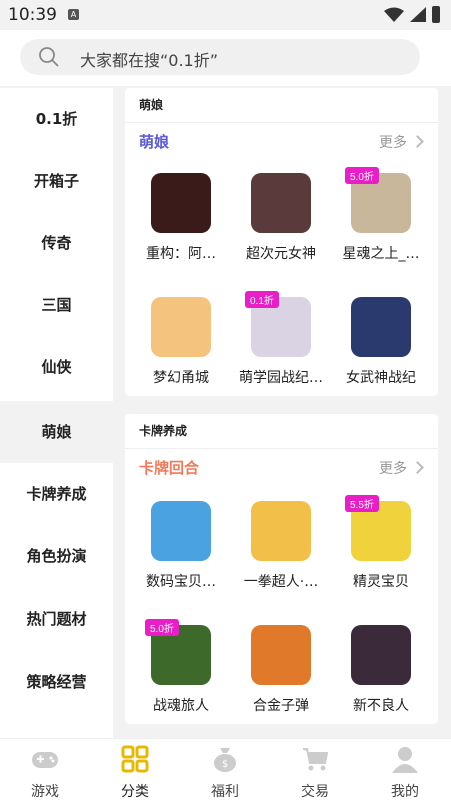  What do you see at coordinates (149, 60) in the screenshot?
I see `search-placeholder: 大家都在搜“0.1折”` at bounding box center [149, 60].